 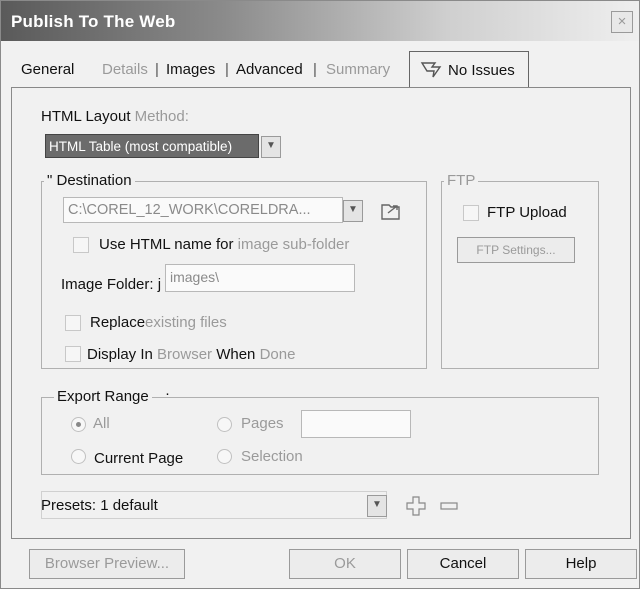 I want to click on layout-method-value: HTML Table (most compatible), so click(x=152, y=146).